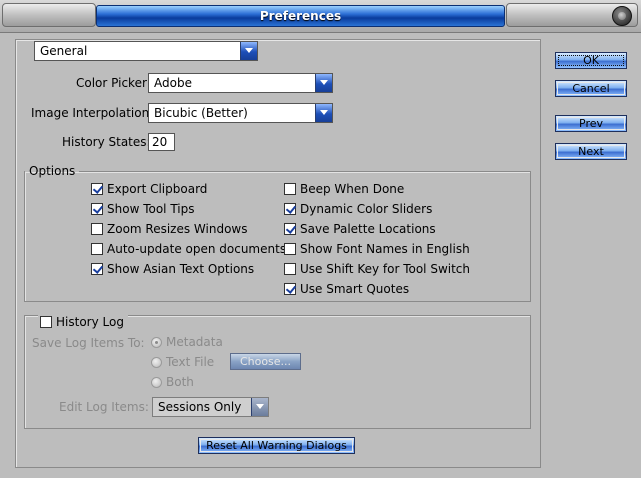 This screenshot has width=641, height=478. What do you see at coordinates (157, 189) in the screenshot?
I see `checkbox-label: Export Clipboard` at bounding box center [157, 189].